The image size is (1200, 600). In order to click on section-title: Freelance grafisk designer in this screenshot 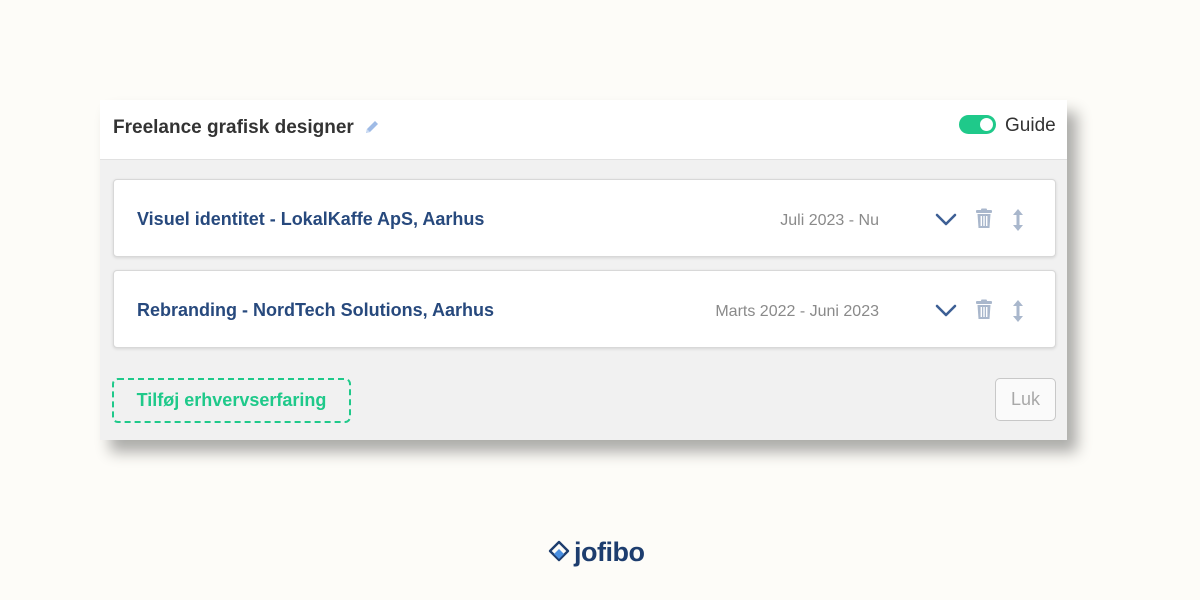, I will do `click(233, 127)`.